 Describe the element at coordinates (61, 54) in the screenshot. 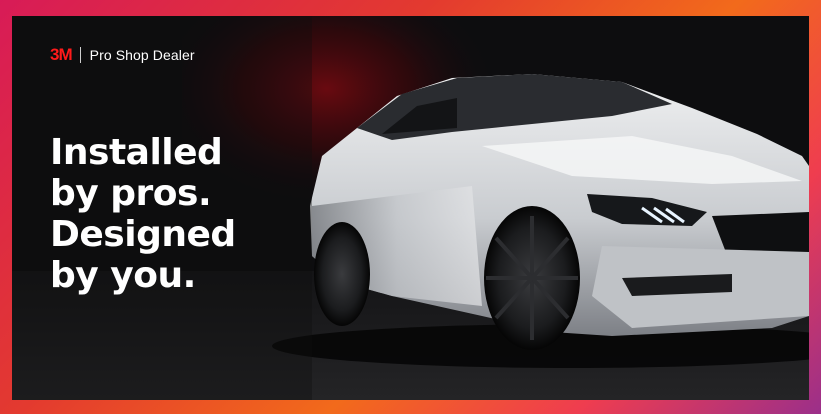

I see `3m-logo: 3M` at that location.